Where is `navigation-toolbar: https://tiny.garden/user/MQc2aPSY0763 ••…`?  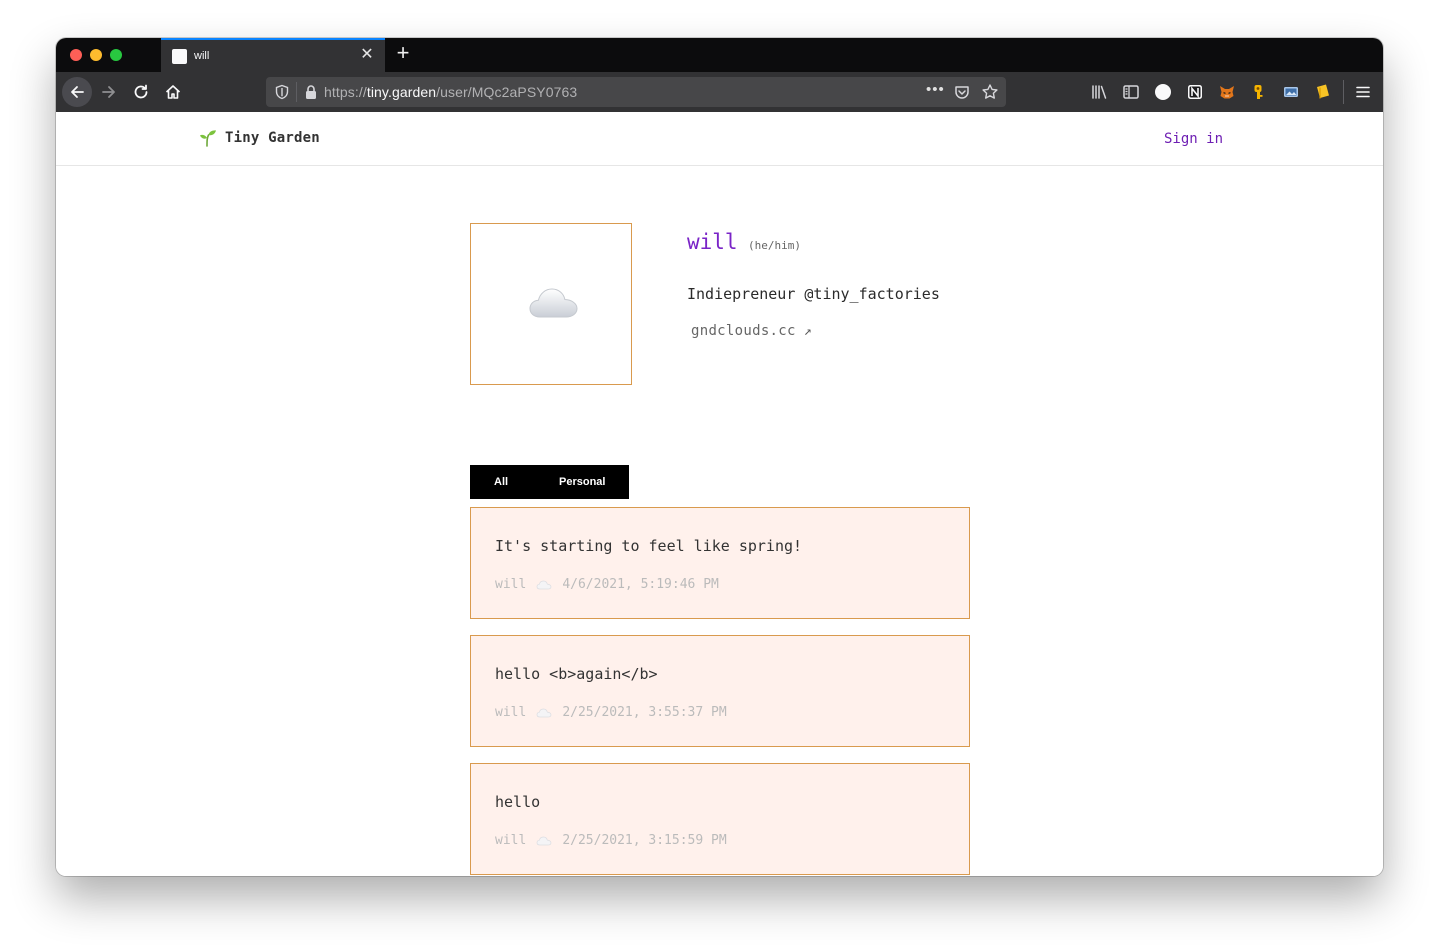 navigation-toolbar: https://tiny.garden/user/MQc2aPSY0763 ••… is located at coordinates (719, 92).